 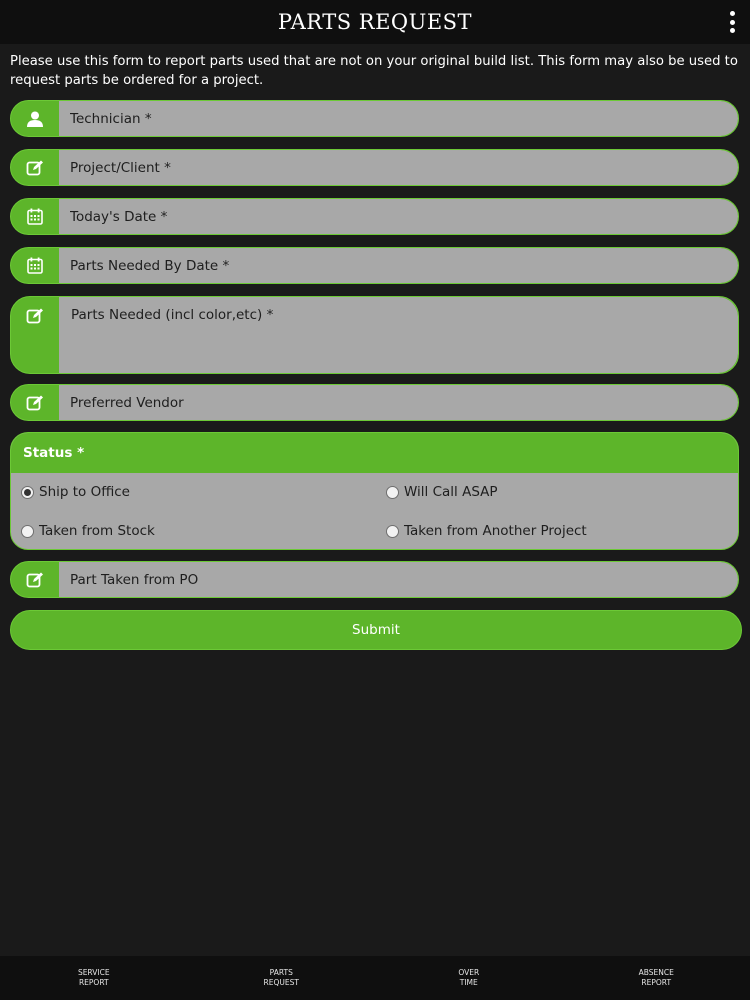 I want to click on technician-input, so click(x=398, y=118).